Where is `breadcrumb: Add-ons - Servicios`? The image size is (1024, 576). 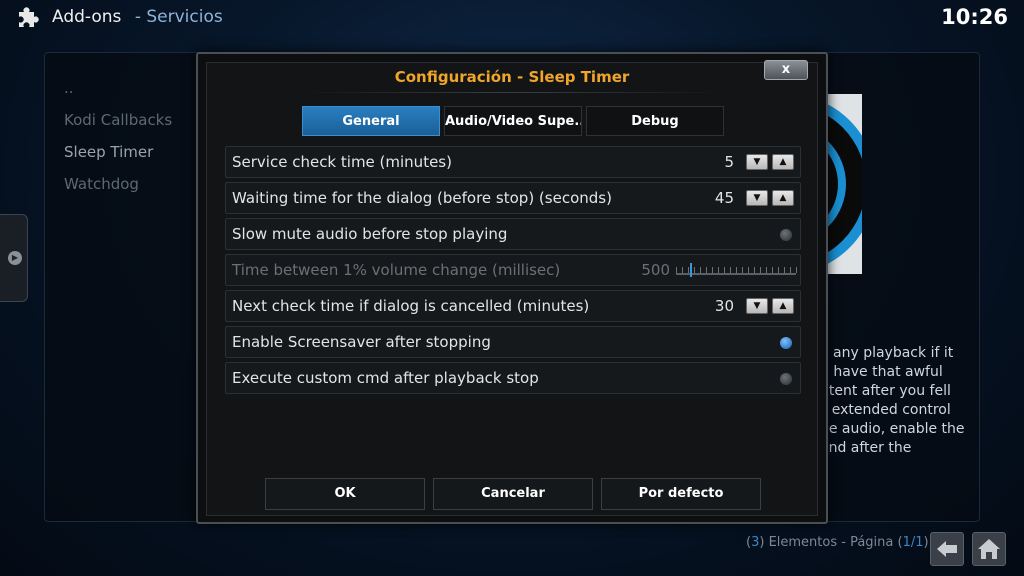
breadcrumb: Add-ons - Servicios is located at coordinates (137, 17).